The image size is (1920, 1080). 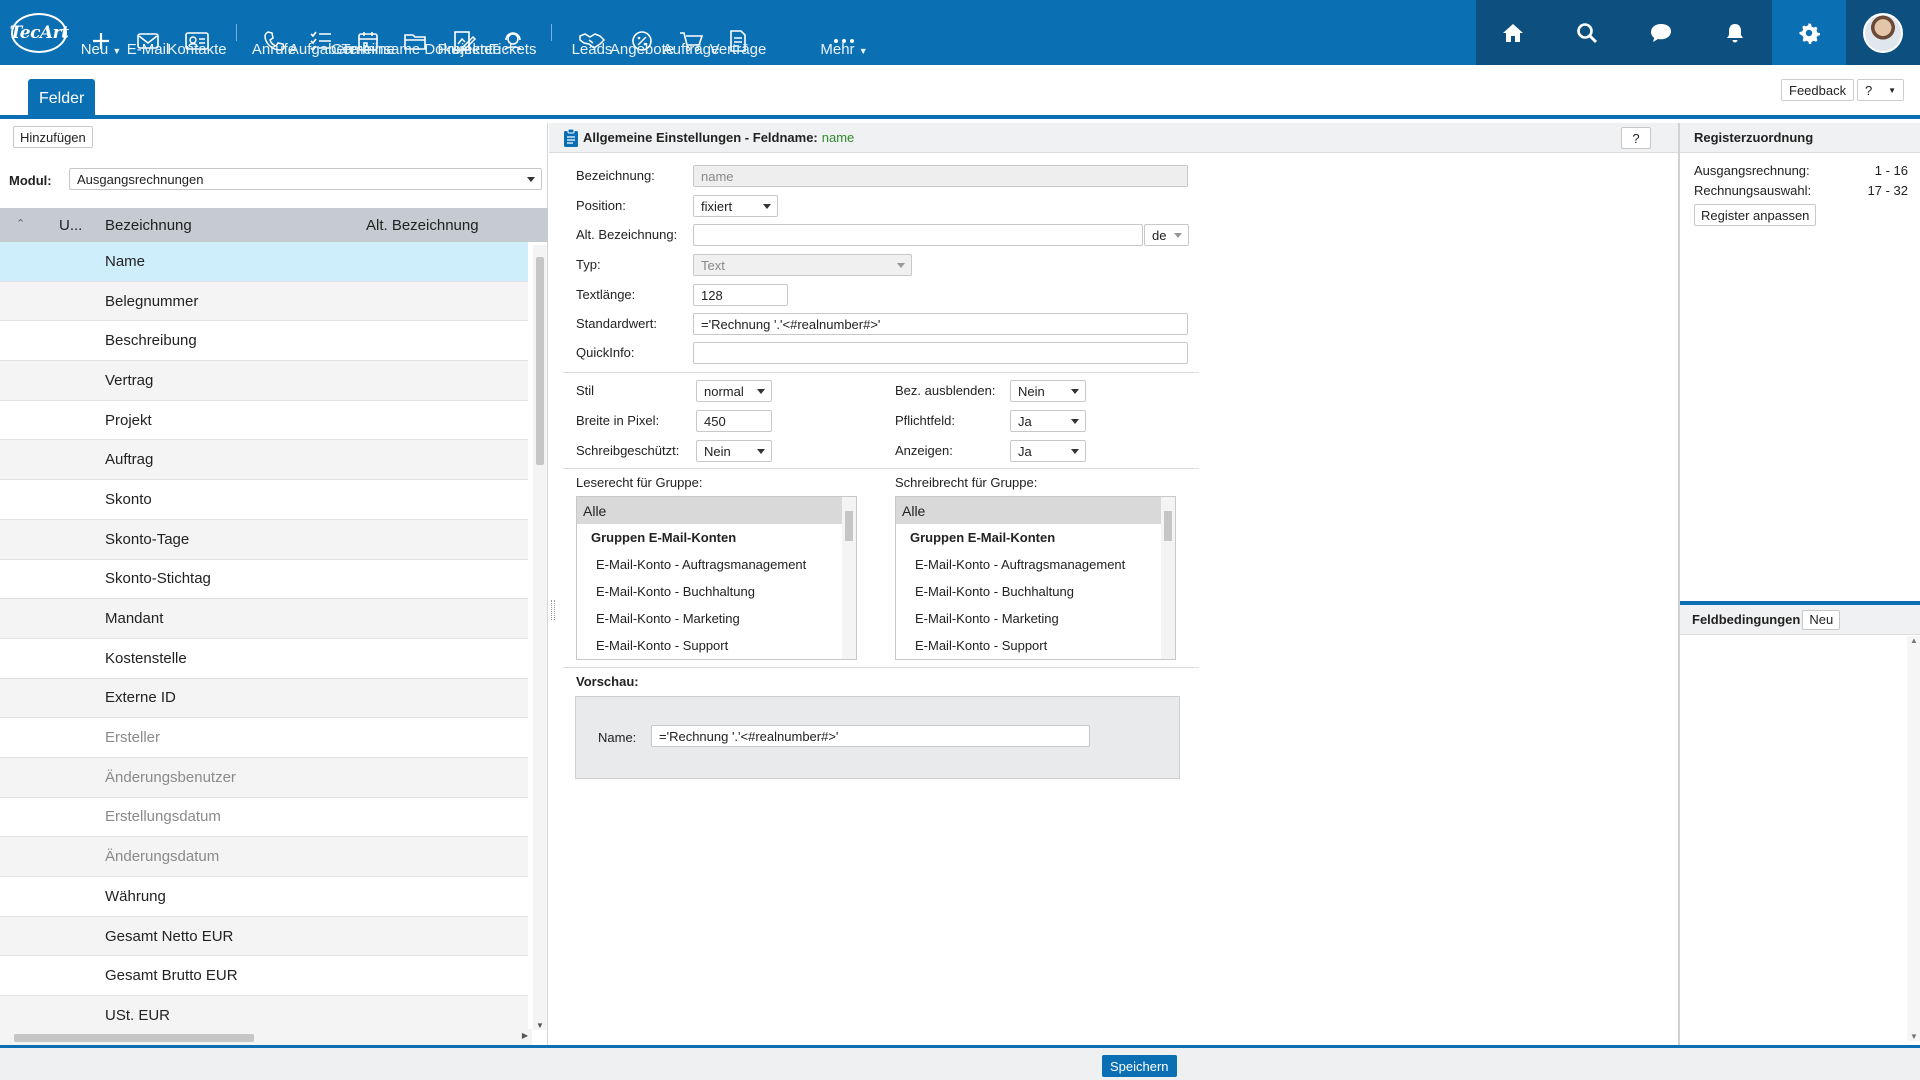 What do you see at coordinates (264, 539) in the screenshot?
I see `table-row: Skonto-Tage` at bounding box center [264, 539].